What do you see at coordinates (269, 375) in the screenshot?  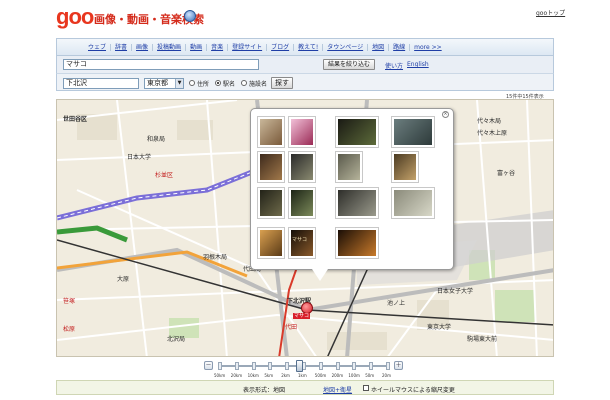 I see `zoom-scale-label: 5km` at bounding box center [269, 375].